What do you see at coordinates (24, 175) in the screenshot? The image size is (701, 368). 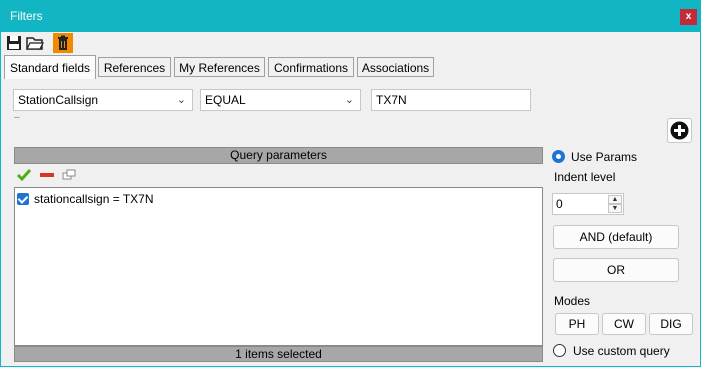 I see `checkmark-icon` at bounding box center [24, 175].